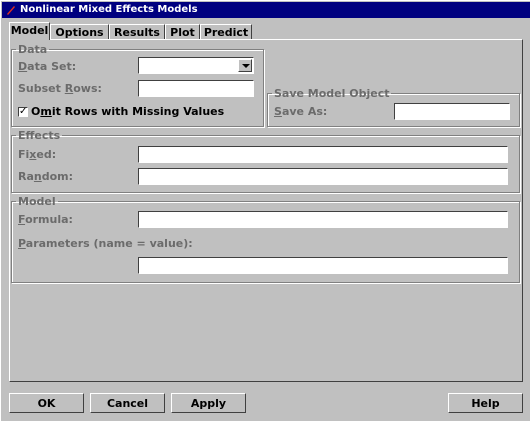 The height and width of the screenshot is (422, 531). Describe the element at coordinates (37, 201) in the screenshot. I see `model-group-legend: Model` at that location.